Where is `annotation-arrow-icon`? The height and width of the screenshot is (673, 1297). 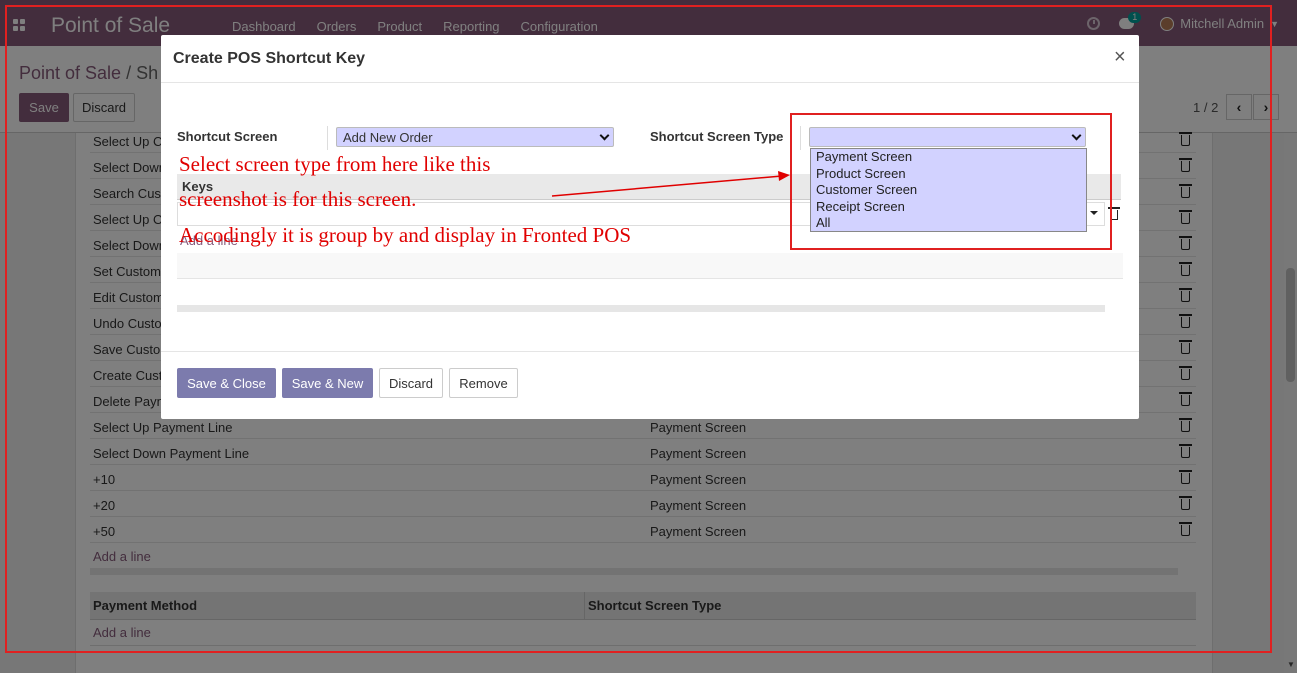 annotation-arrow-icon is located at coordinates (670, 184).